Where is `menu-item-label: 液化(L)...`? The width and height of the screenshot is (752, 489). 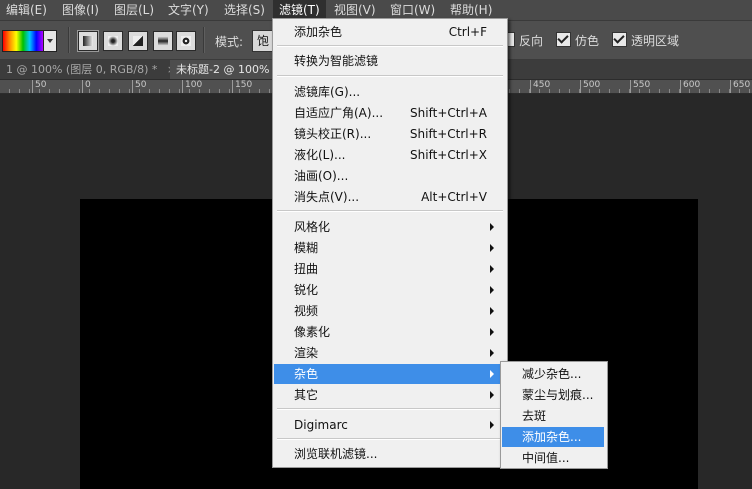
menu-item-label: 液化(L)... is located at coordinates (320, 155).